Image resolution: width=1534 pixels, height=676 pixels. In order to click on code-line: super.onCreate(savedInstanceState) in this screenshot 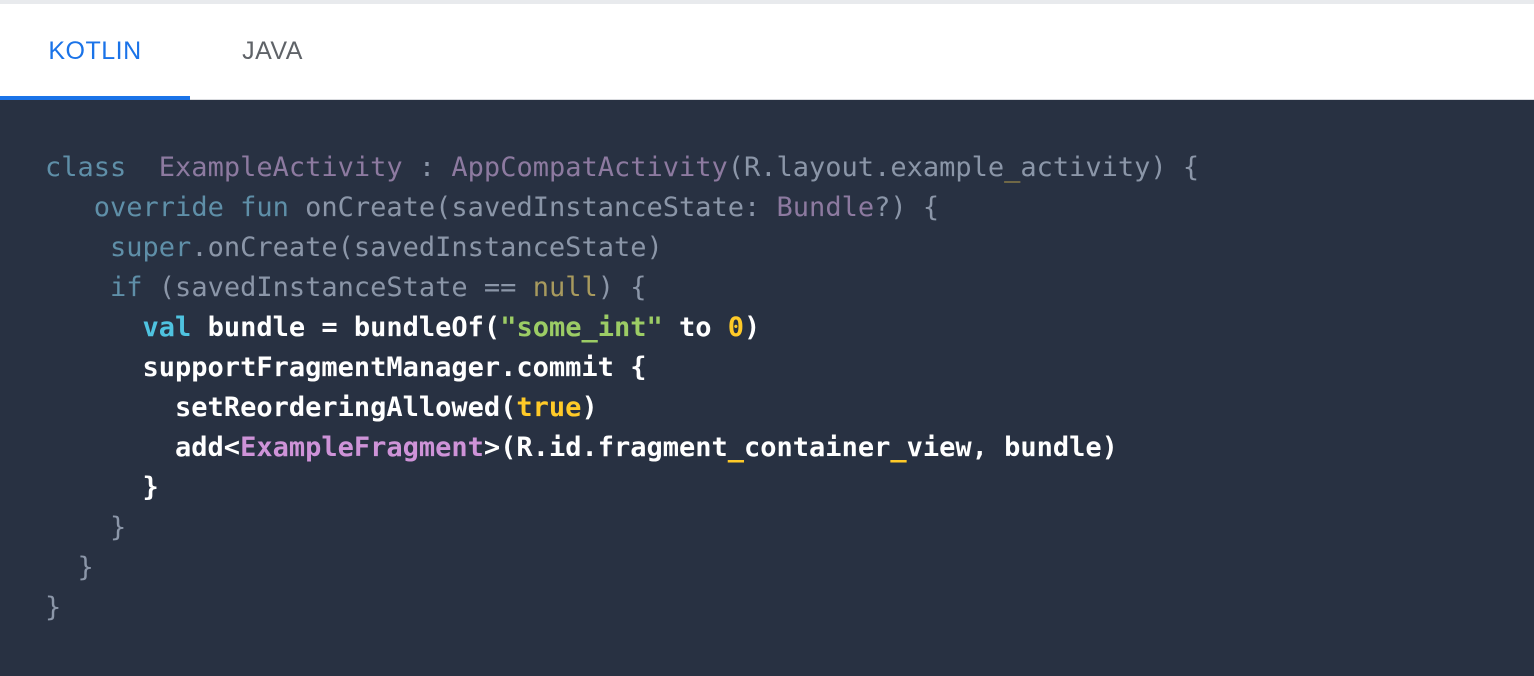, I will do `click(622, 248)`.